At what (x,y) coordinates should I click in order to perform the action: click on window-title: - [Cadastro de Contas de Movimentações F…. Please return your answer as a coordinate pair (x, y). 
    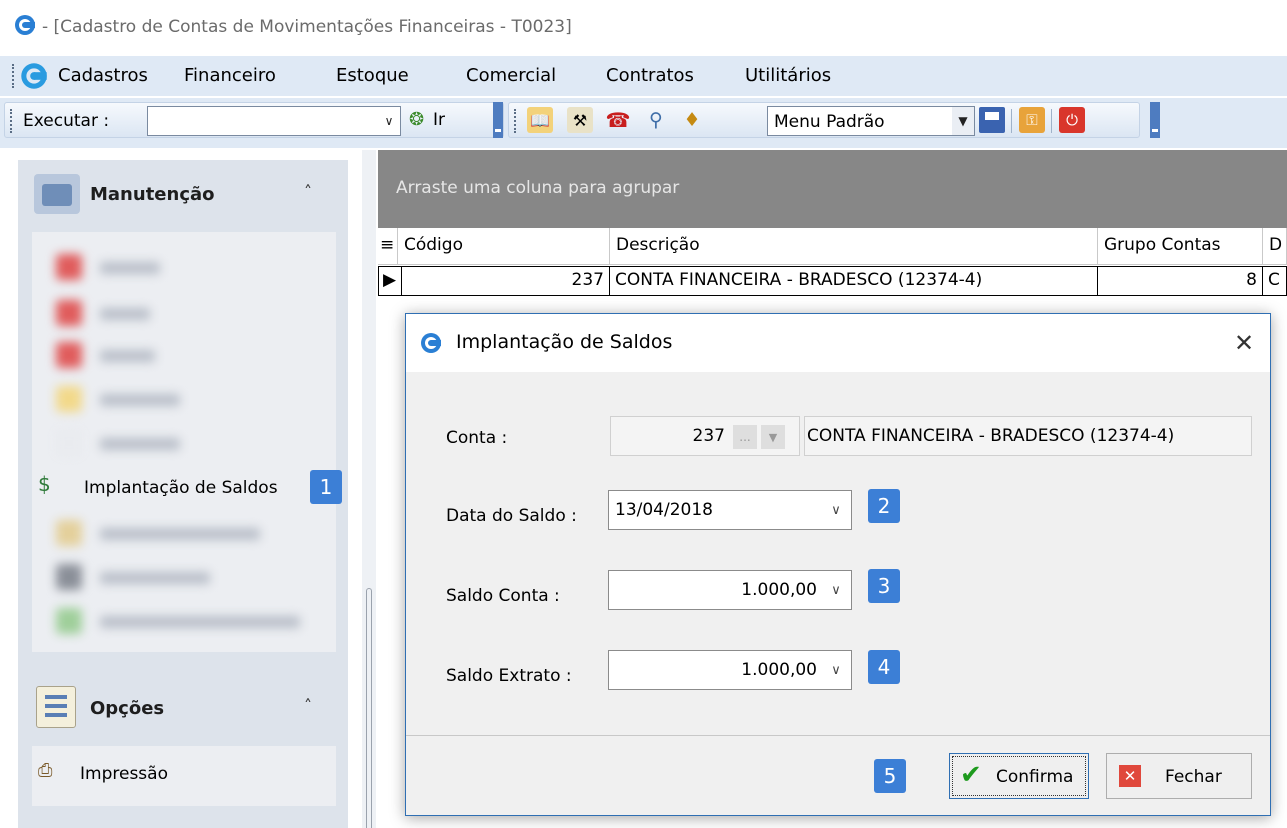
    Looking at the image, I should click on (307, 27).